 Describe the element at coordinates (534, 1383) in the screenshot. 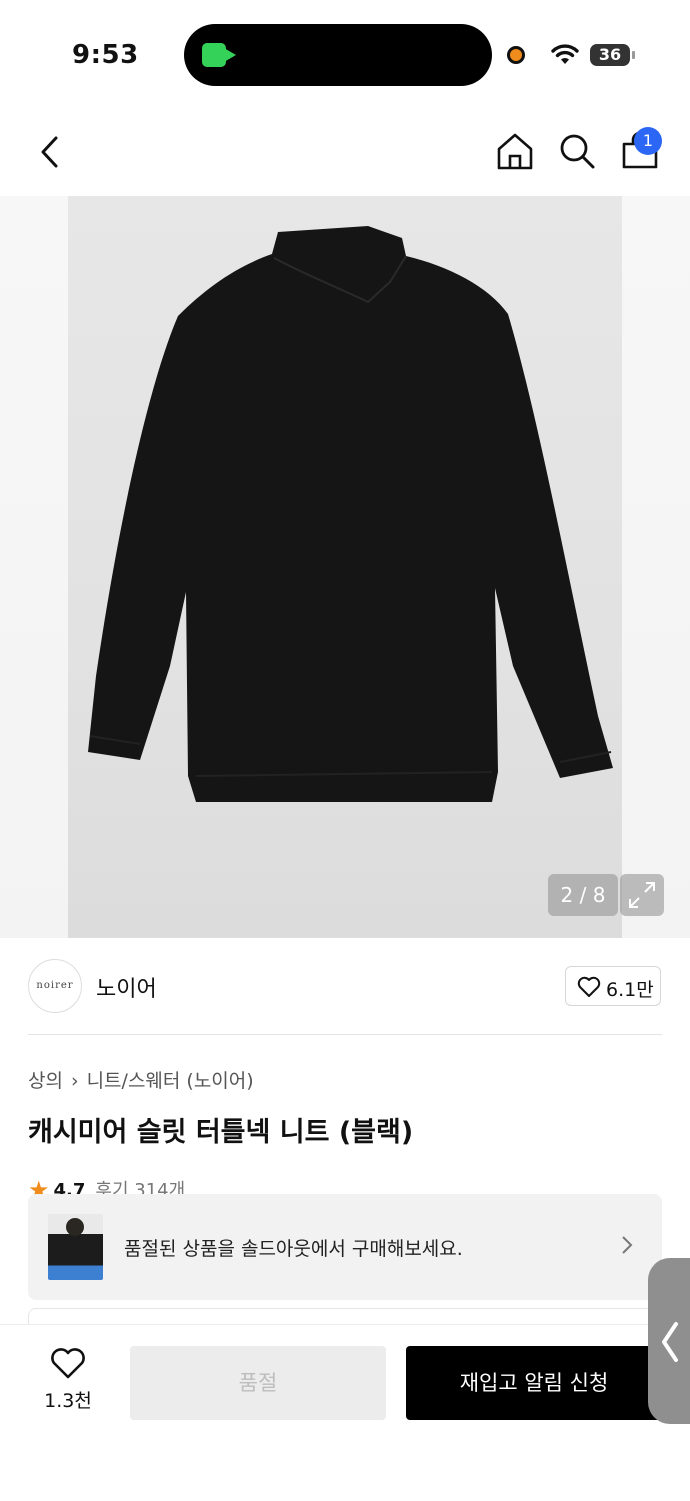

I see `restock-alert-button: 재입고 알림 신청` at that location.